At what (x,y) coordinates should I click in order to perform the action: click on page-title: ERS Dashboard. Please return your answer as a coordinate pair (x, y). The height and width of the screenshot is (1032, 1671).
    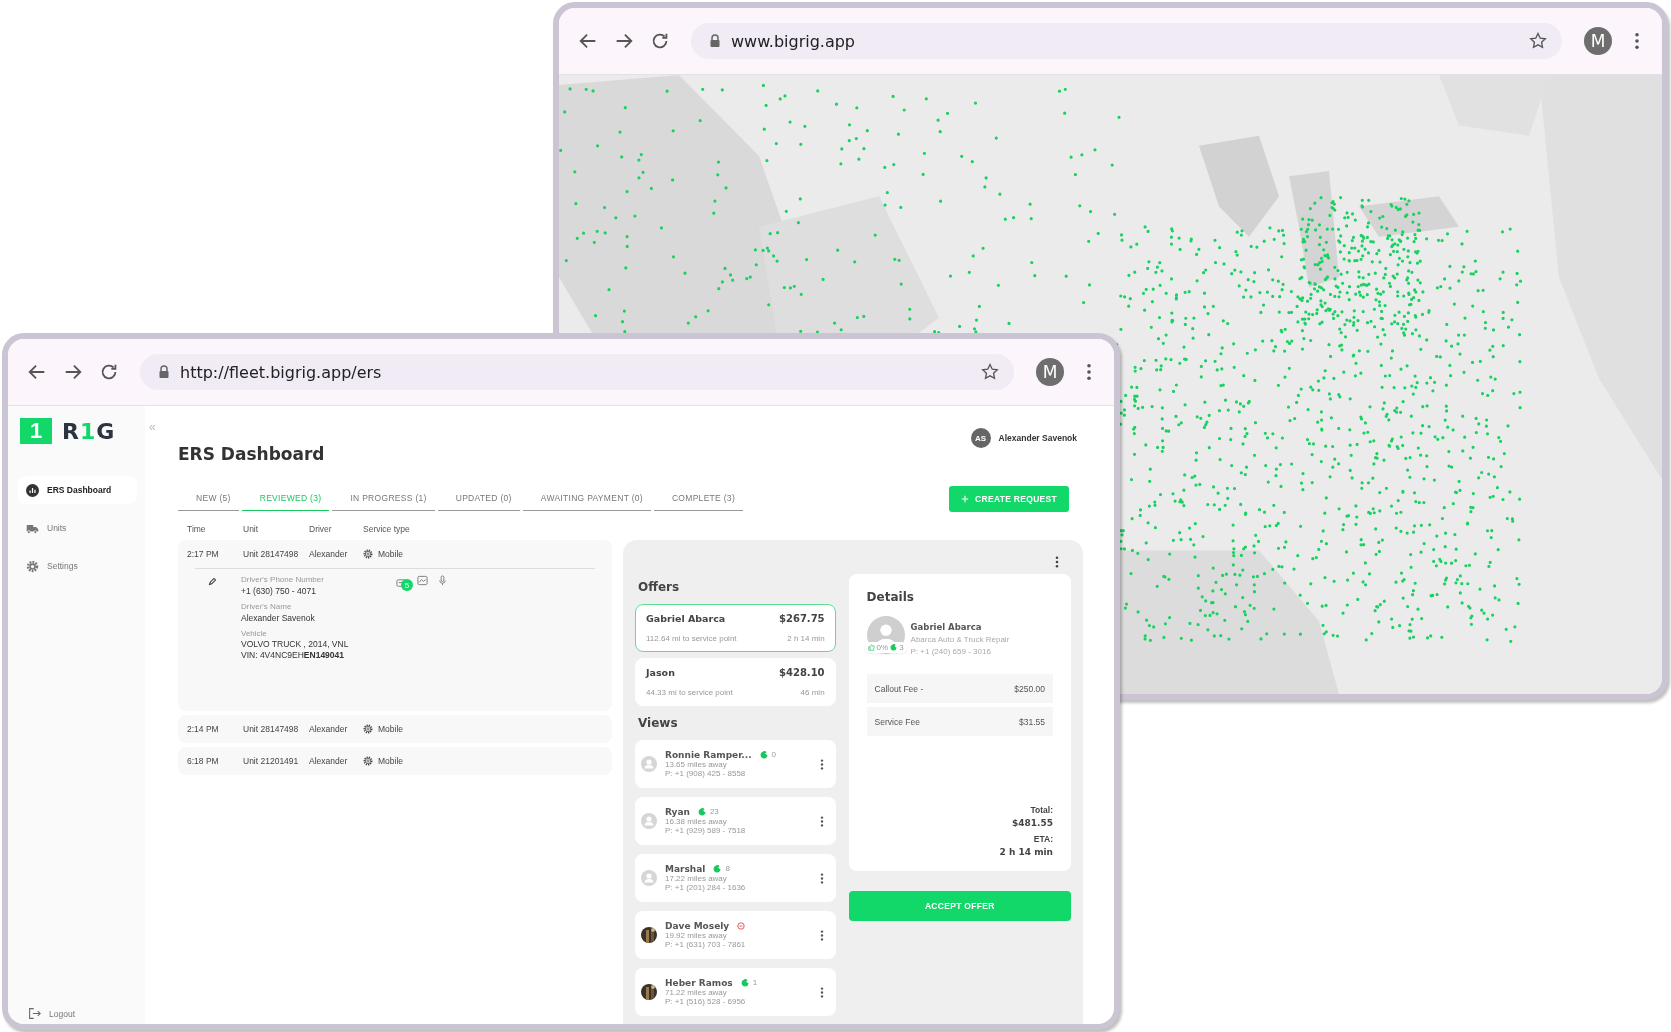
    Looking at the image, I should click on (251, 454).